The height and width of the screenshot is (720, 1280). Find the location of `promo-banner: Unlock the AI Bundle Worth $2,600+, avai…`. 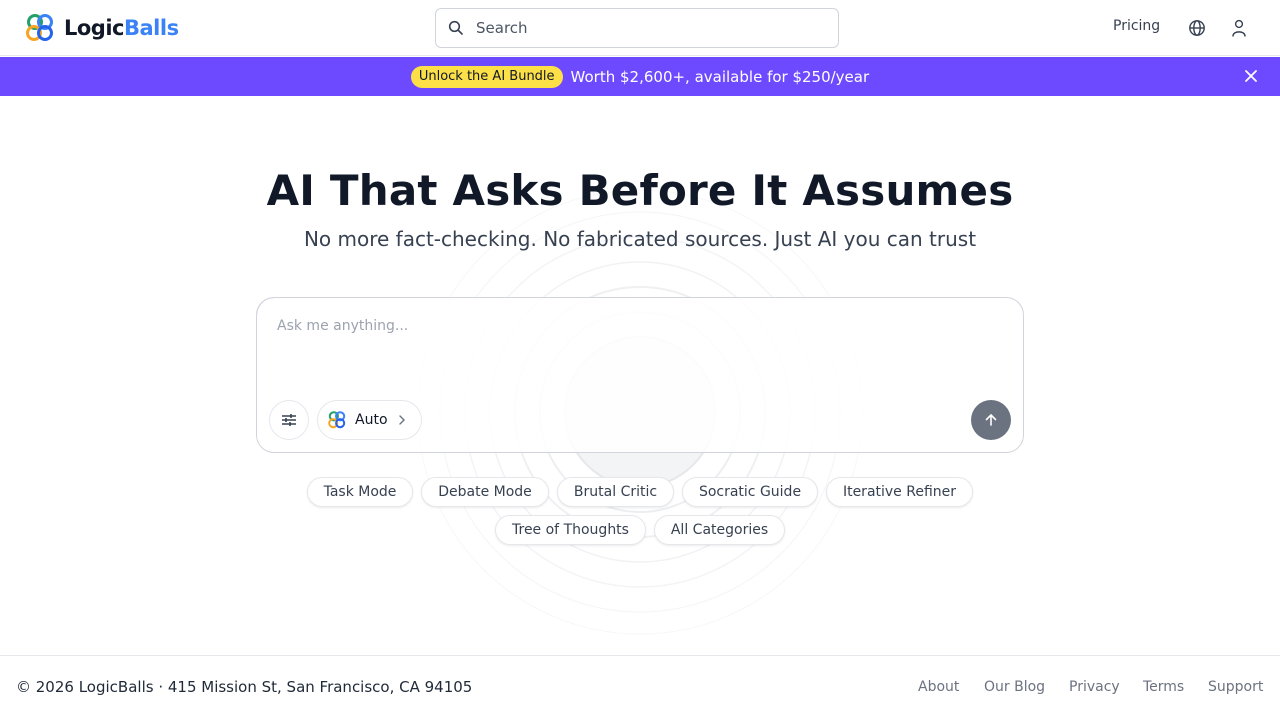

promo-banner: Unlock the AI Bundle Worth $2,600+, avai… is located at coordinates (640, 76).